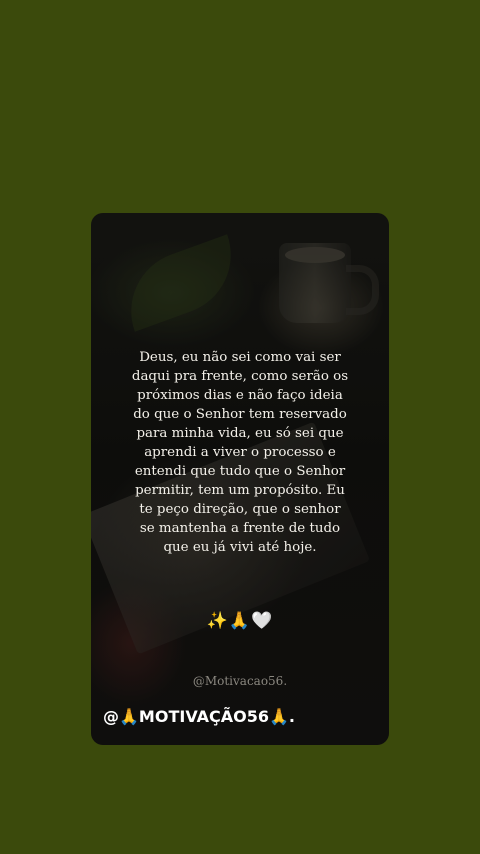  What do you see at coordinates (240, 681) in the screenshot?
I see `watermark-text: @Motivacao56.` at bounding box center [240, 681].